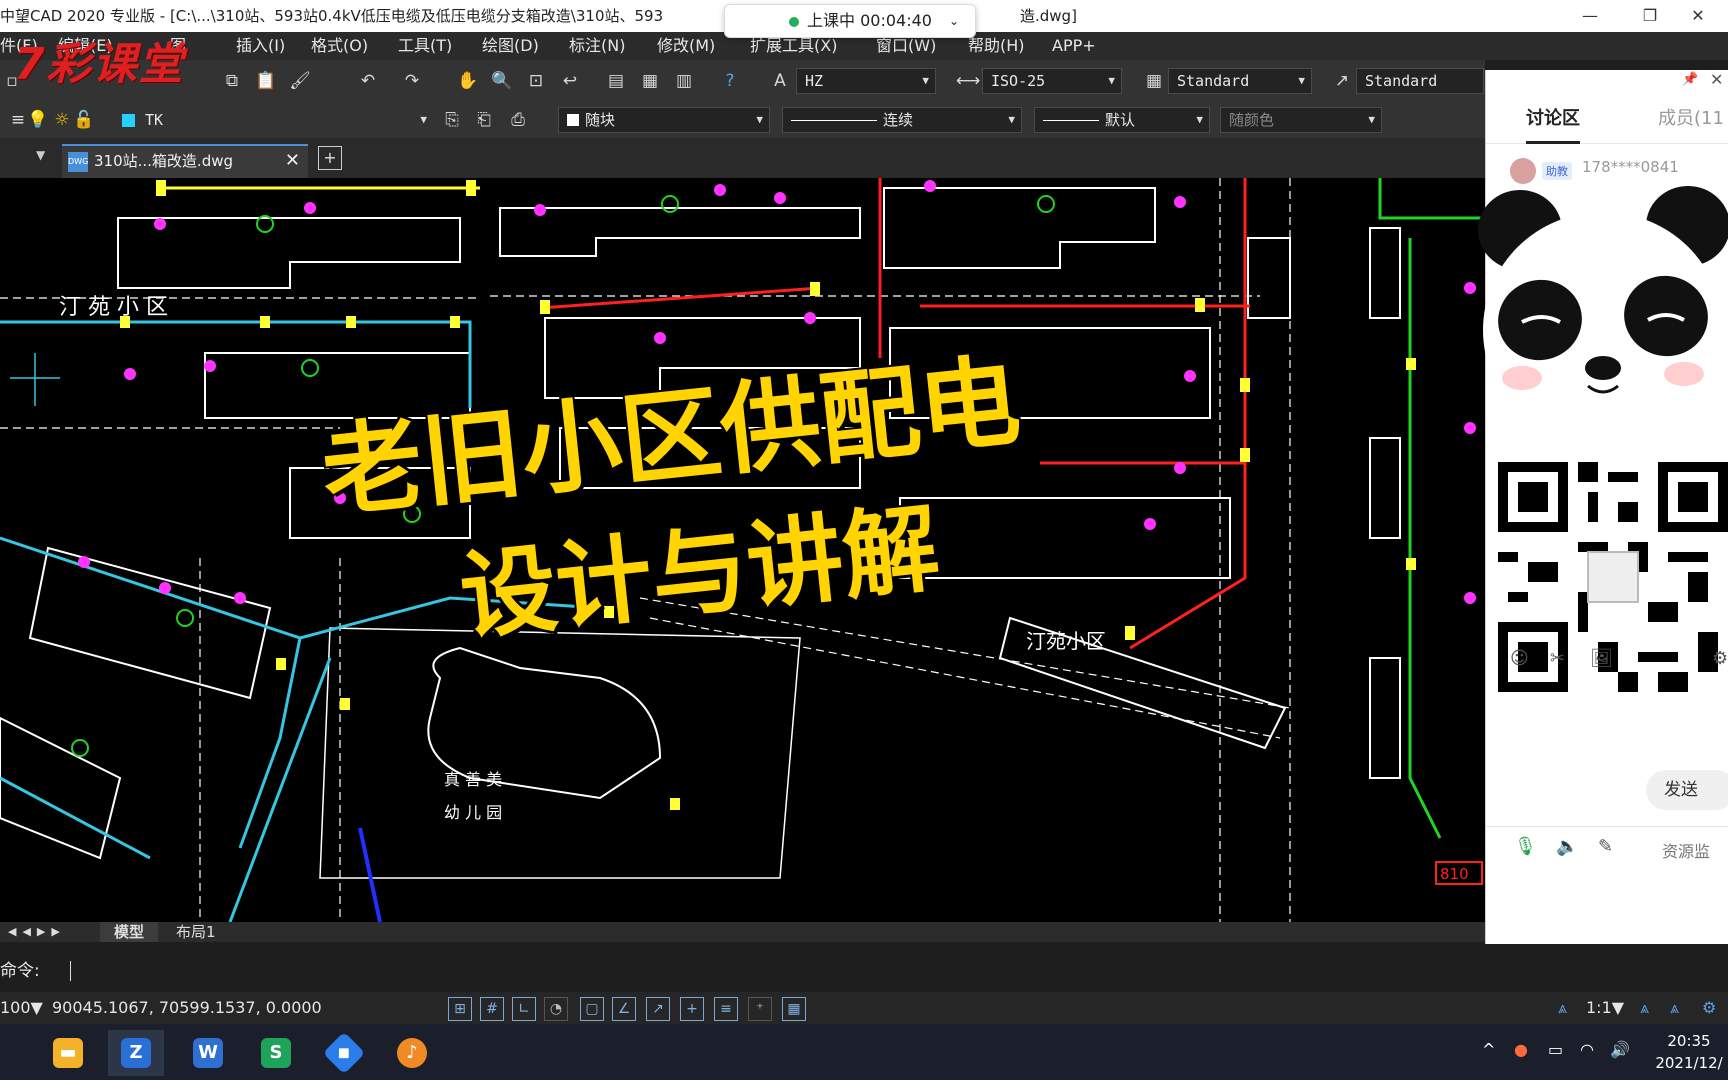  What do you see at coordinates (368, 81) in the screenshot?
I see `undo-icon: ↶` at bounding box center [368, 81].